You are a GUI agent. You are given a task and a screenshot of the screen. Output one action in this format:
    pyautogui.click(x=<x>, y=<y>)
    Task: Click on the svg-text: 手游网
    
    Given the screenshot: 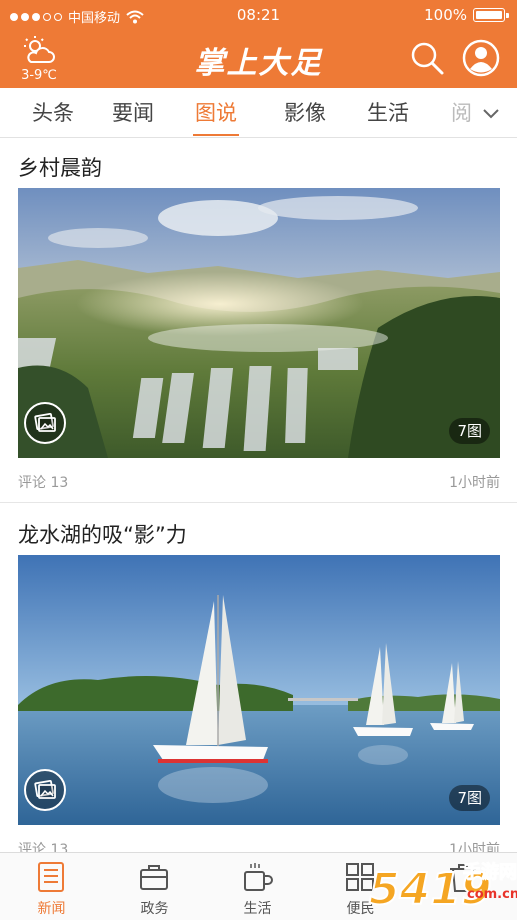 What is the action you would take?
    pyautogui.click(x=490, y=872)
    